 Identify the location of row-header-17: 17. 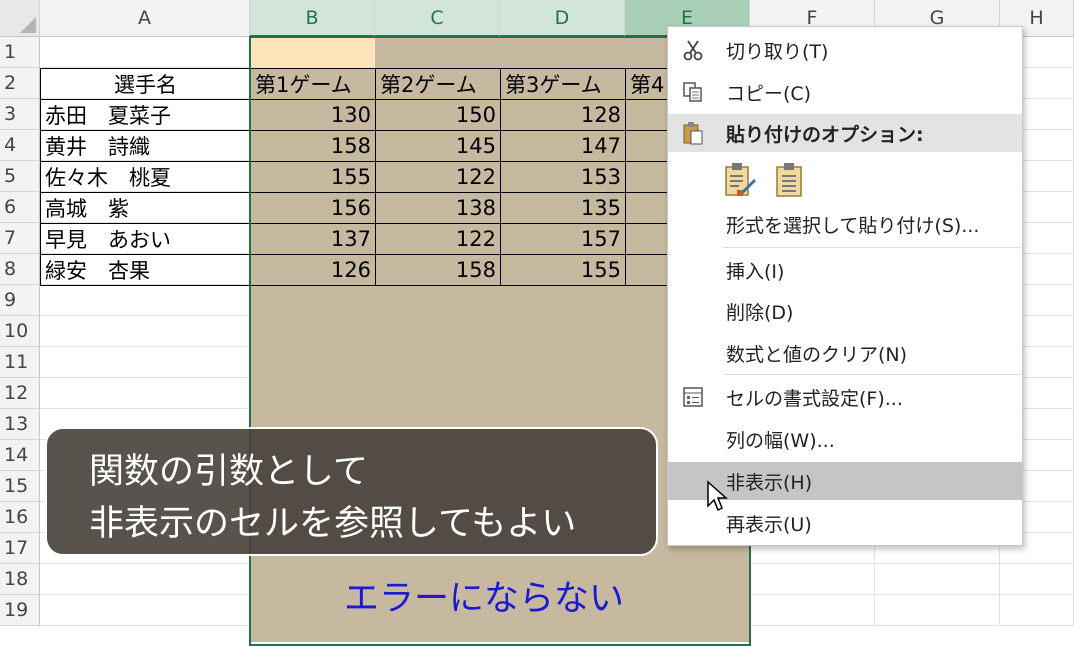
(20, 548).